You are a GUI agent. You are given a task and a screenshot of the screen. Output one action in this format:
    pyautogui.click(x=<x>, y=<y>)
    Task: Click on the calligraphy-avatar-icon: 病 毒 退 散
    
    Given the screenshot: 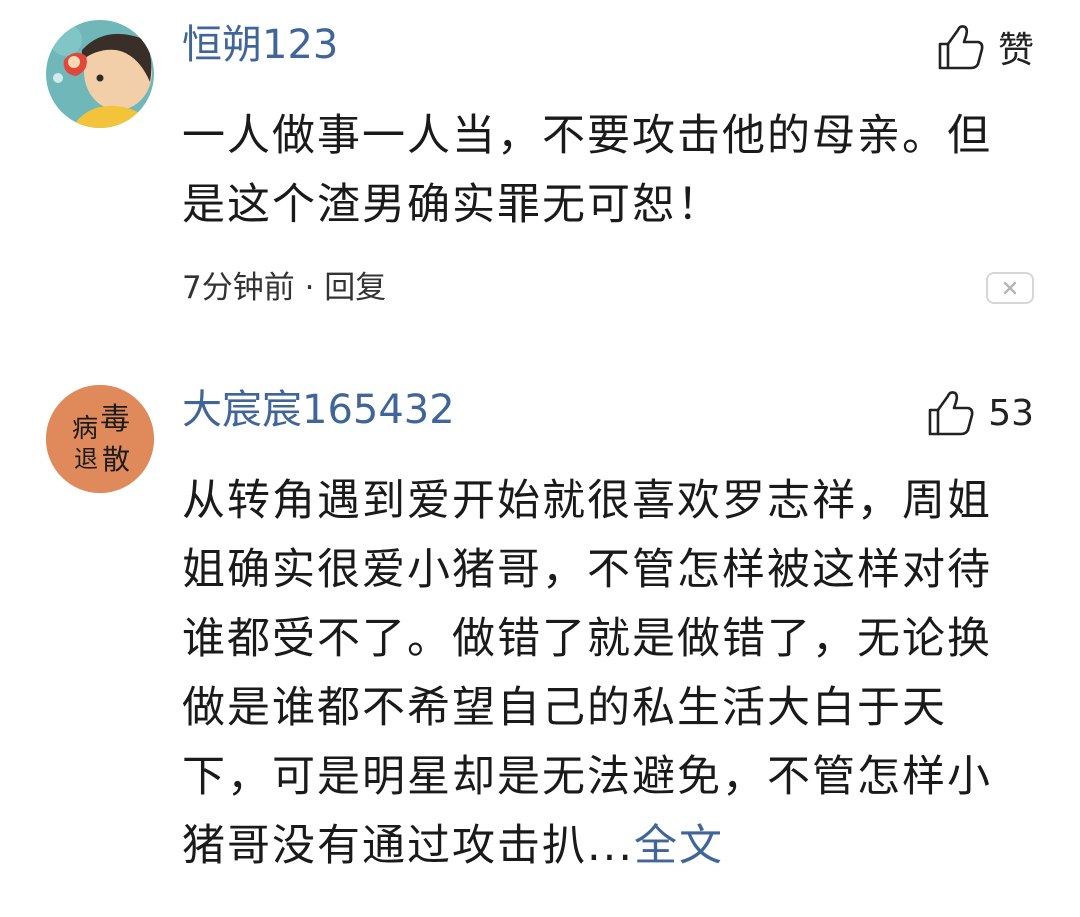 What is the action you would take?
    pyautogui.click(x=100, y=439)
    